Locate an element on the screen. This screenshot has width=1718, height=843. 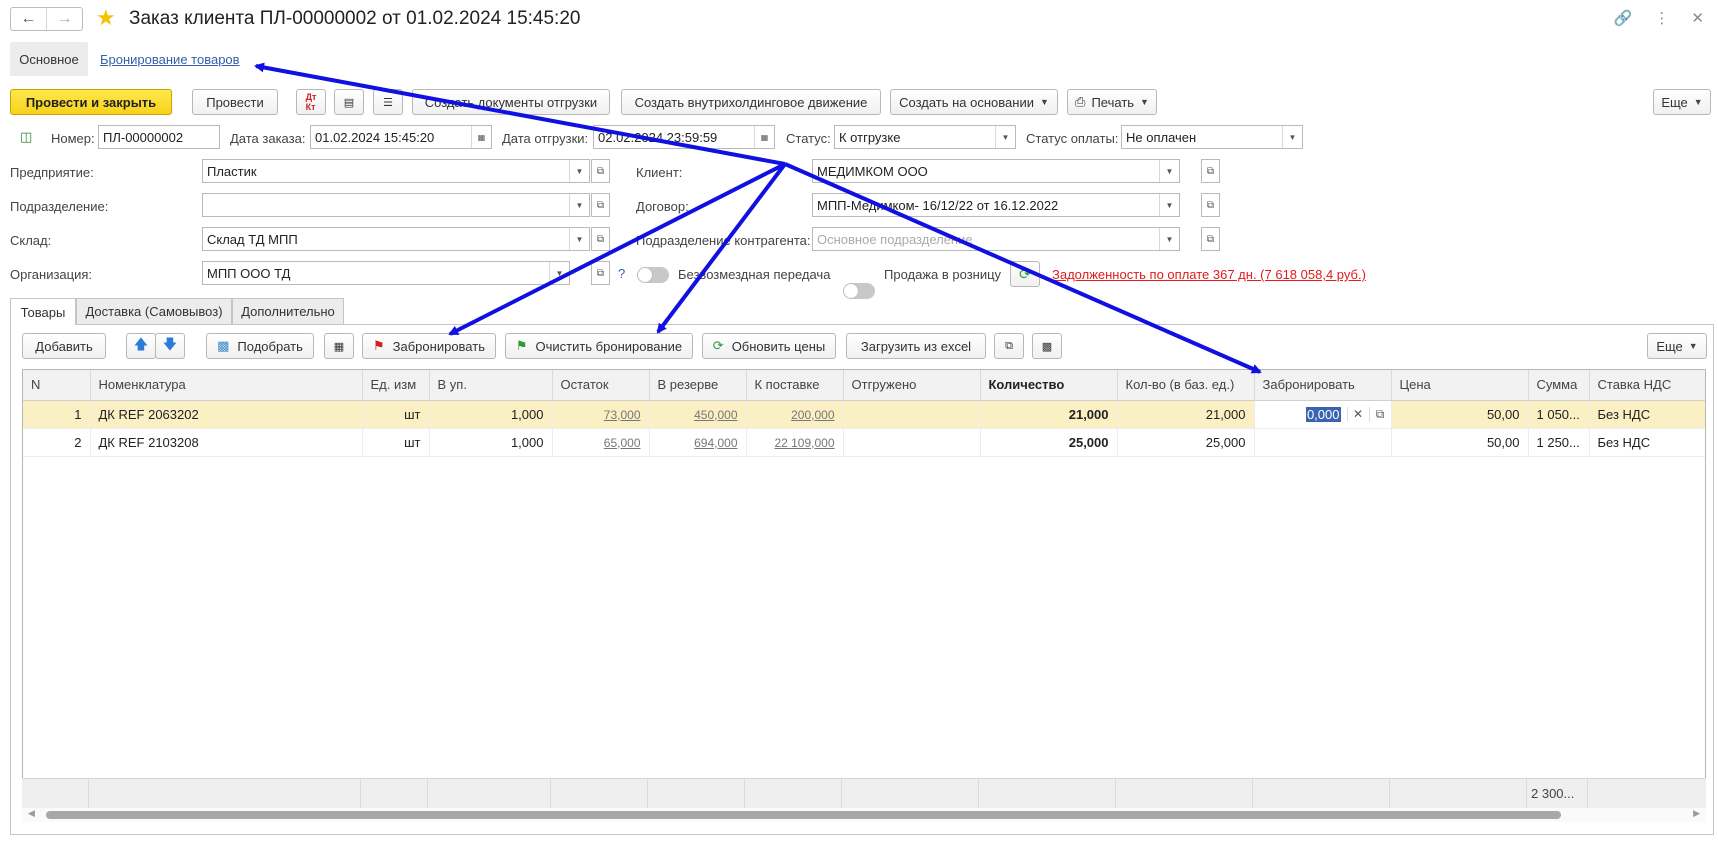
create-internal-movement-button: Создать внутрихолдинговое движение is located at coordinates (751, 102).